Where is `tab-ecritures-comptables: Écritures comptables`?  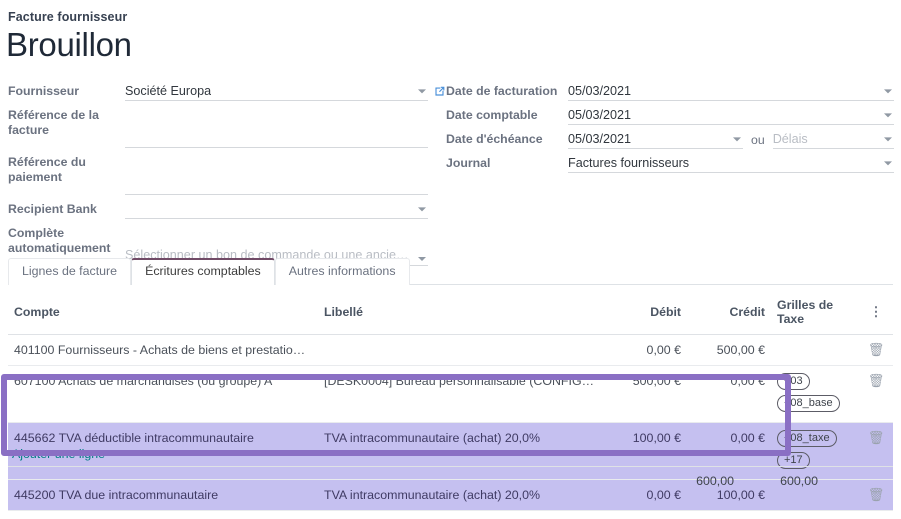
tab-ecritures-comptables: Écritures comptables is located at coordinates (203, 271).